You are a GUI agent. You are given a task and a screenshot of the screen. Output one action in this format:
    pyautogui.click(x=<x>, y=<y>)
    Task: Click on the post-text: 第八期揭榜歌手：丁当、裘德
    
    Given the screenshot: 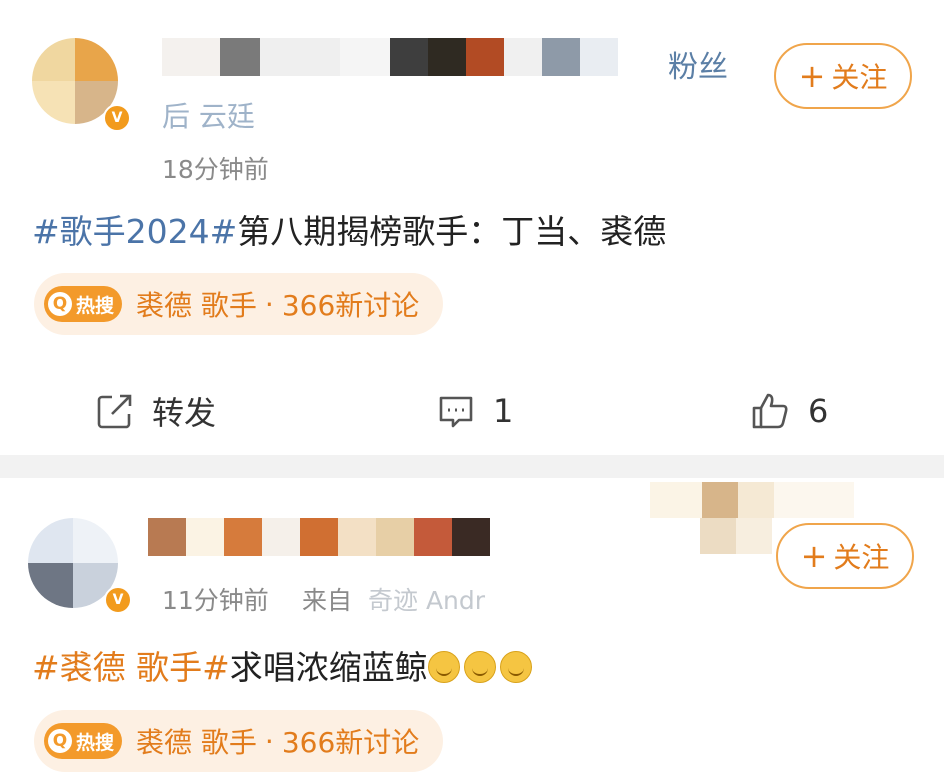 What is the action you would take?
    pyautogui.click(x=452, y=231)
    